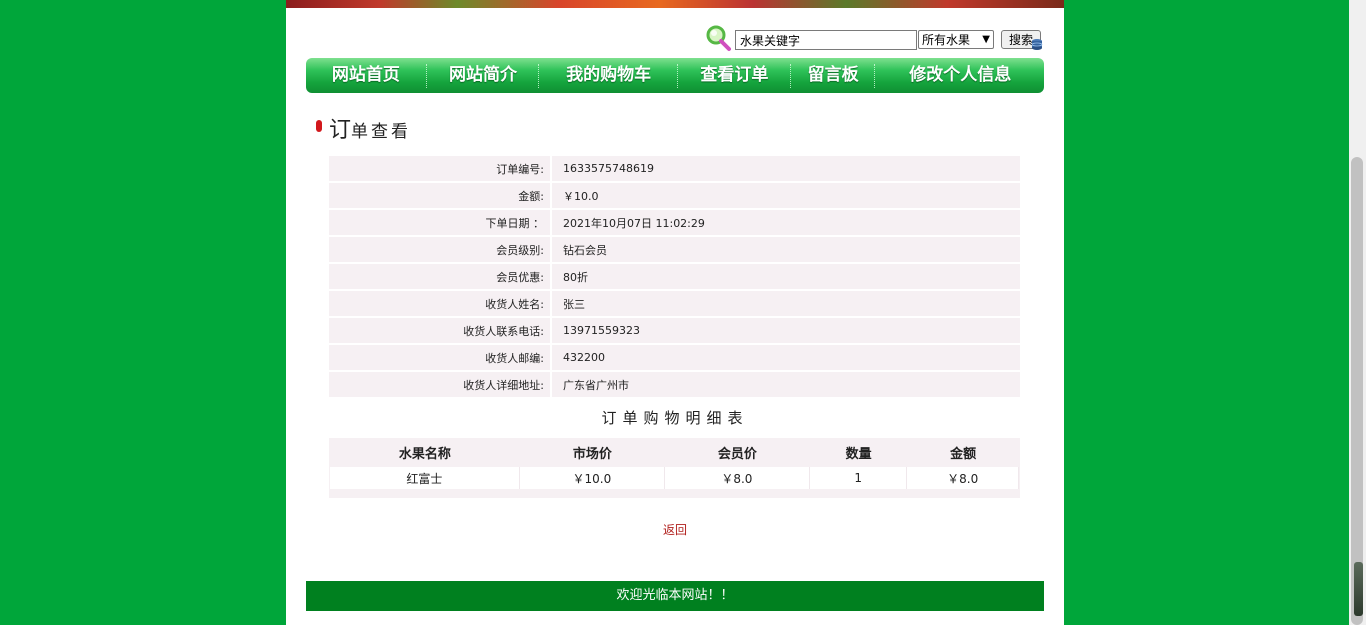 The image size is (1366, 625). I want to click on page-title-first: 订, so click(340, 130).